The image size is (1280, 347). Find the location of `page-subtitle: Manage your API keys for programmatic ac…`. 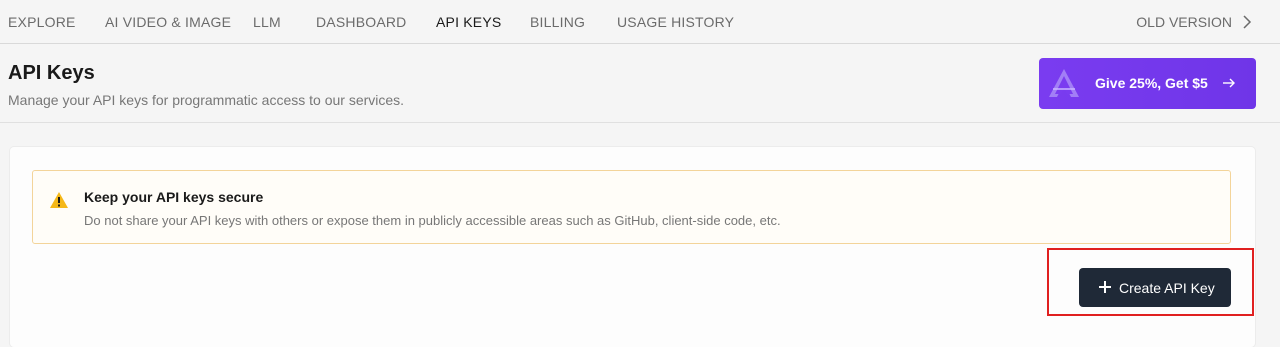

page-subtitle: Manage your API keys for programmatic ac… is located at coordinates (206, 100).